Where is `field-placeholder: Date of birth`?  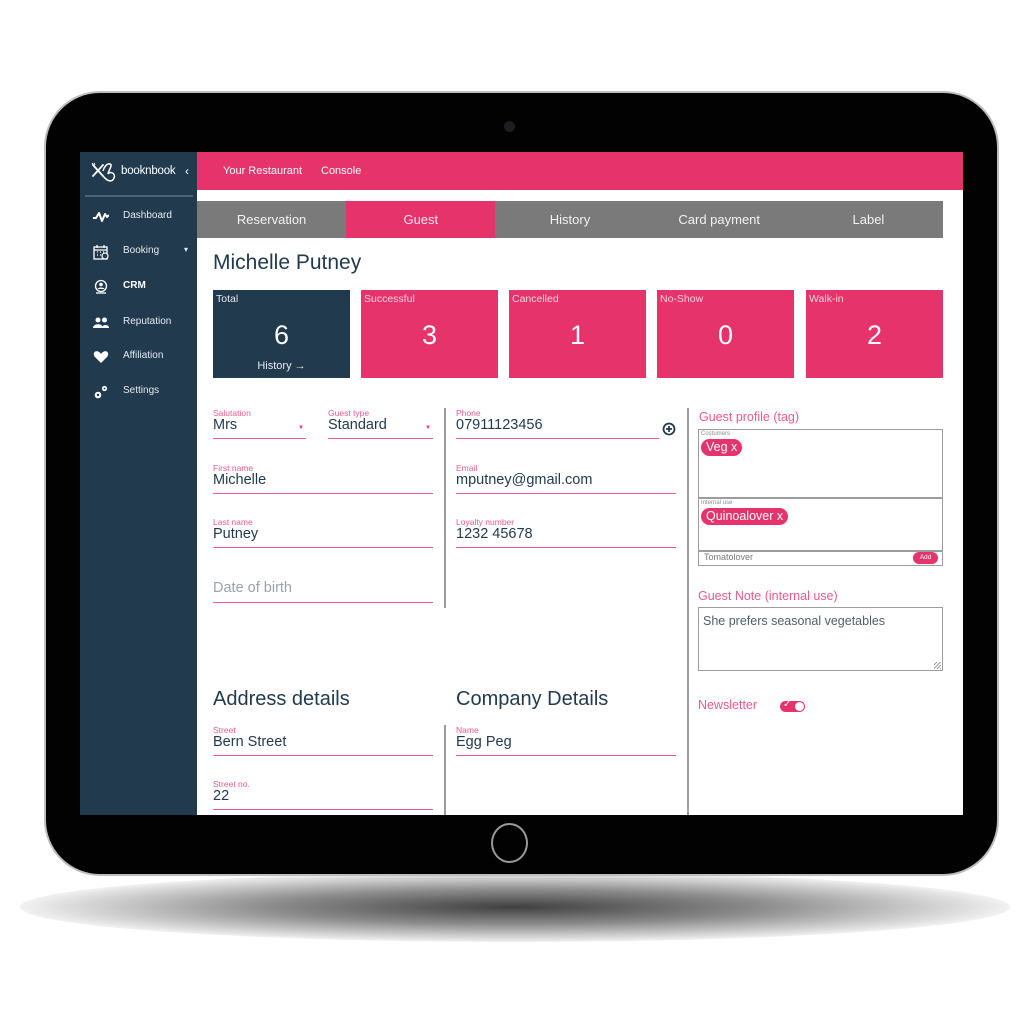 field-placeholder: Date of birth is located at coordinates (252, 588).